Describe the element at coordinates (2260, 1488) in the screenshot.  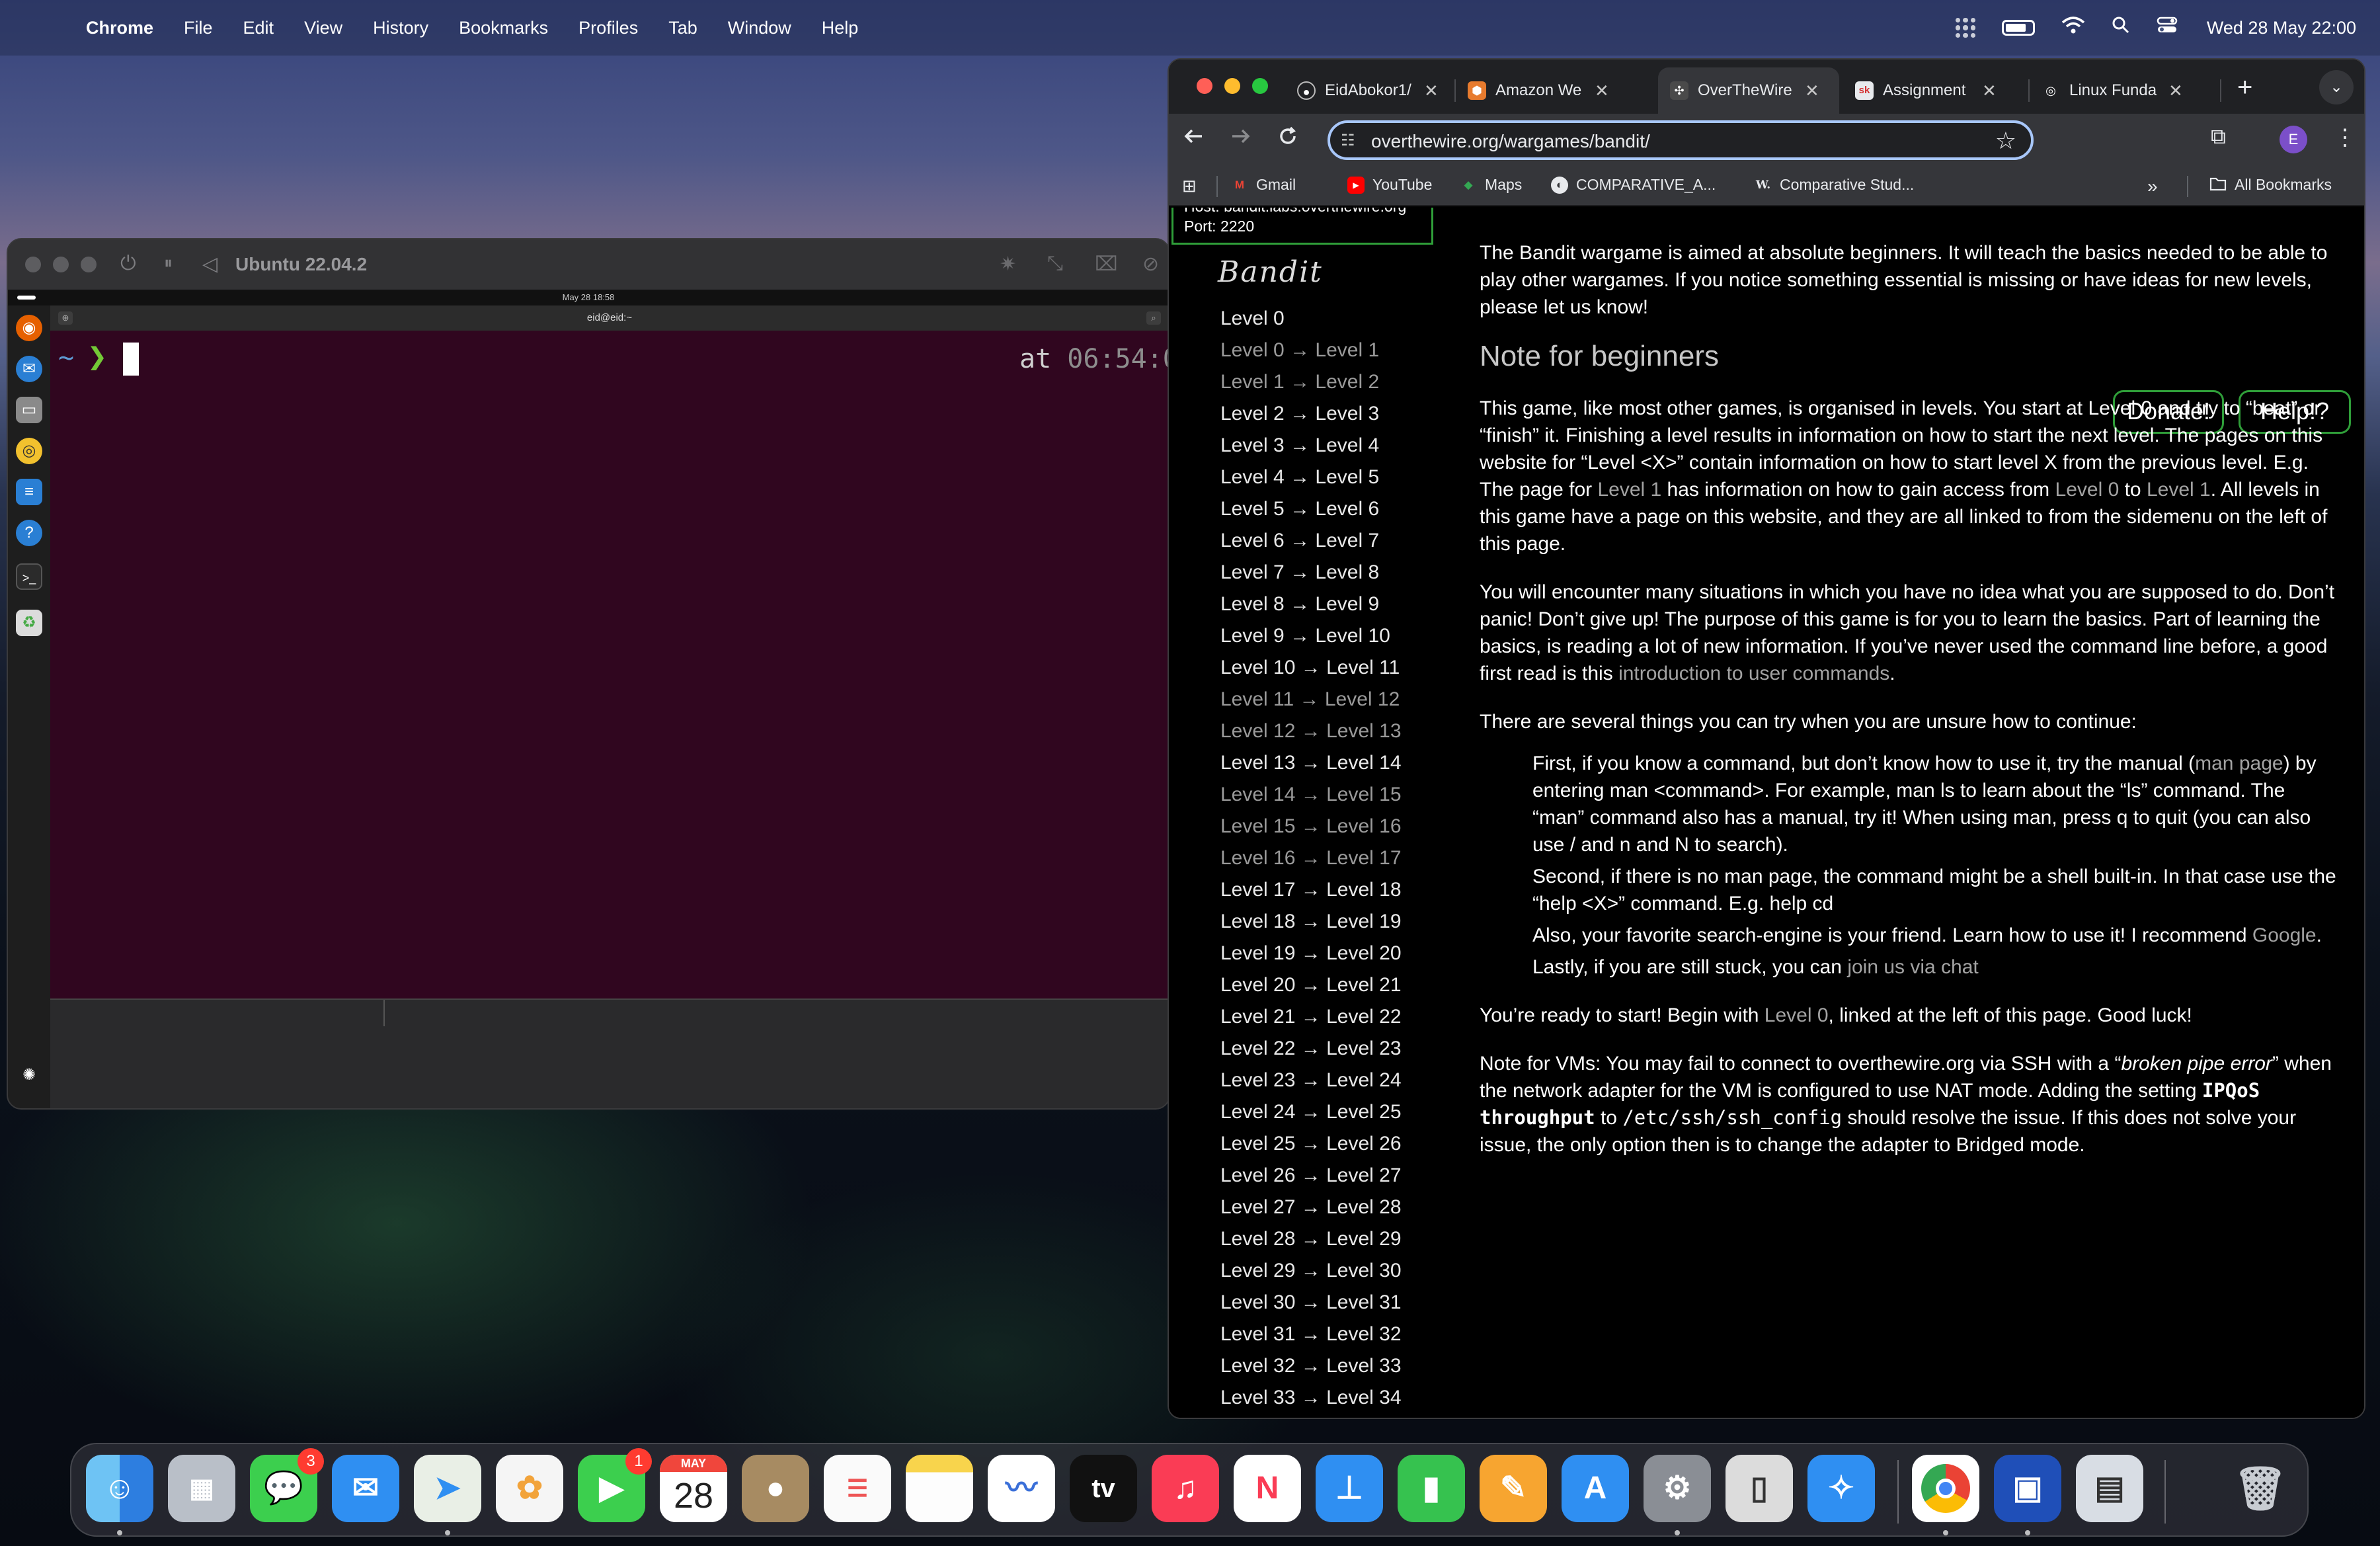
I see `trash-icon: 🗑` at that location.